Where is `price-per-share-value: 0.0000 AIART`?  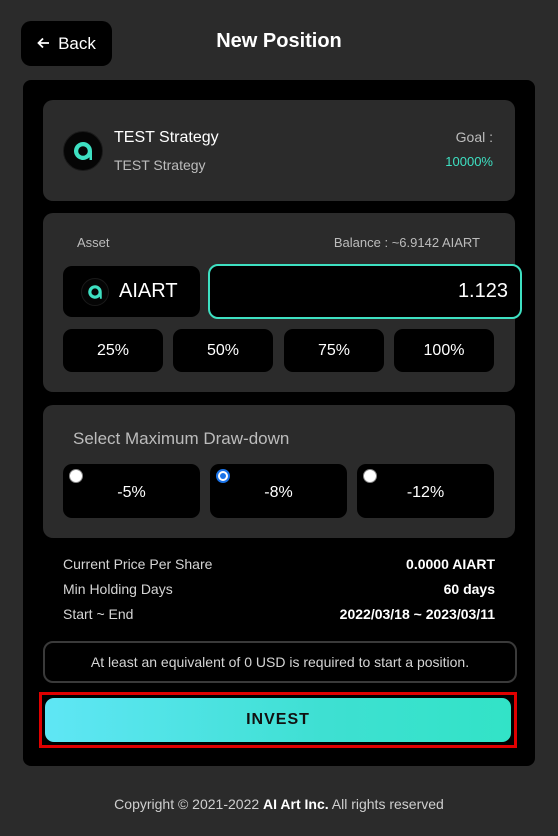 price-per-share-value: 0.0000 AIART is located at coordinates (450, 564).